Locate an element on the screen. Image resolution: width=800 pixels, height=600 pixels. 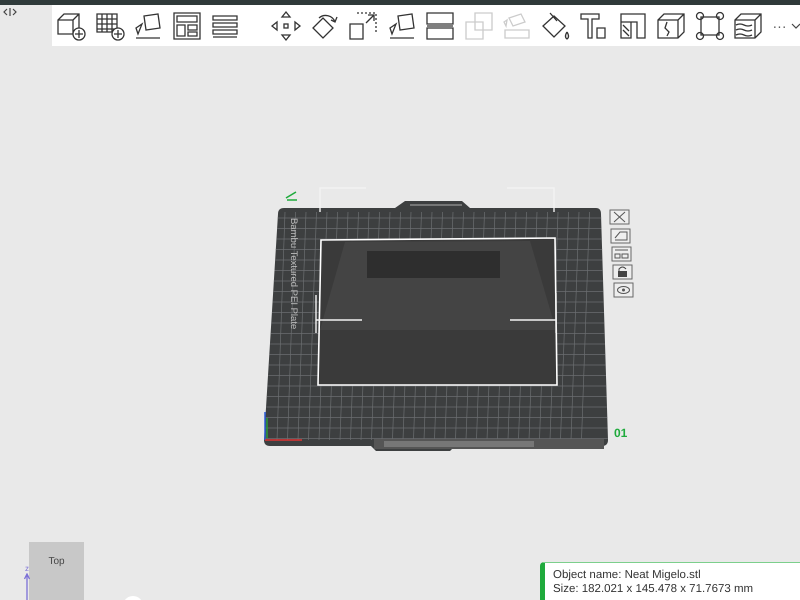
object-info-text: Object name: Neat Migelo.stl is located at coordinates (627, 575).